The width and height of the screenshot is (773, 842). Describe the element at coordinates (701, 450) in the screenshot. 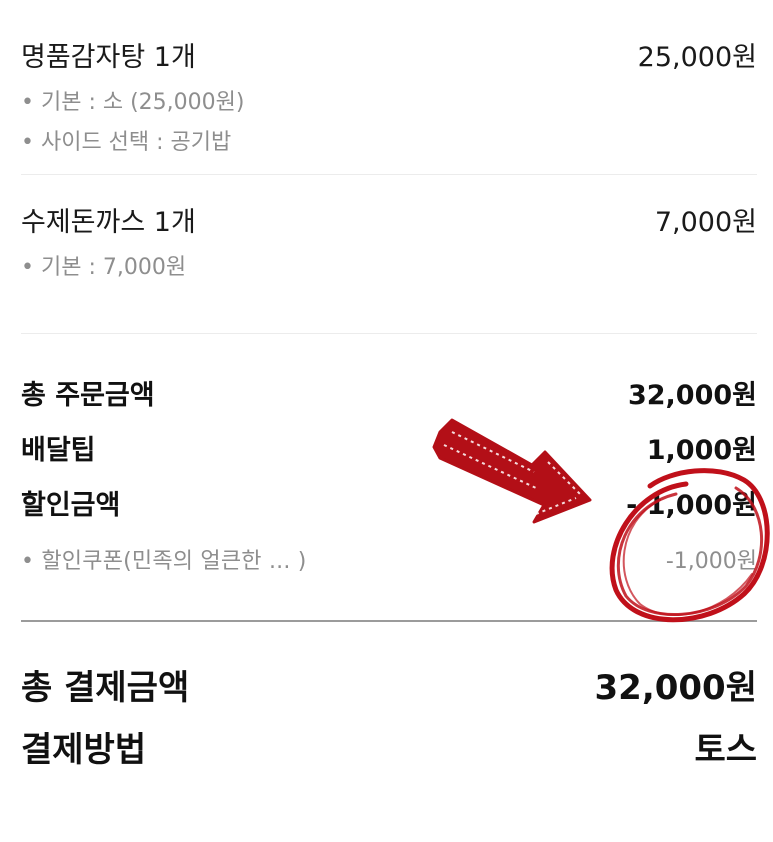

I see `delivery-tip-value: 1,000원` at that location.